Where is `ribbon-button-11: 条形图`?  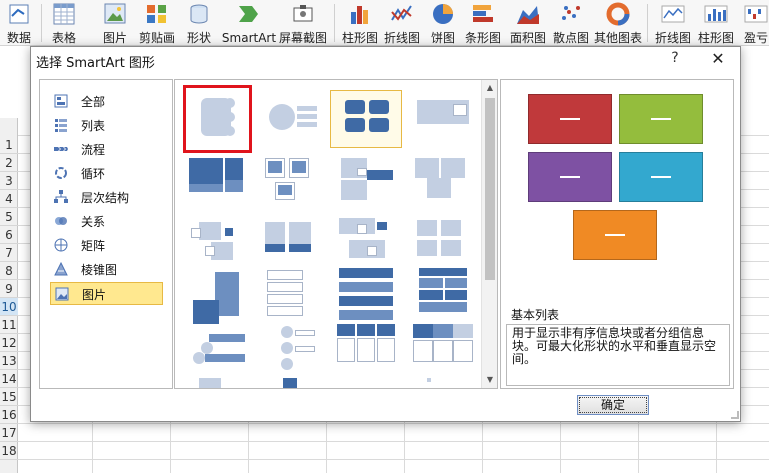
ribbon-button-11: 条形图 is located at coordinates (483, 23).